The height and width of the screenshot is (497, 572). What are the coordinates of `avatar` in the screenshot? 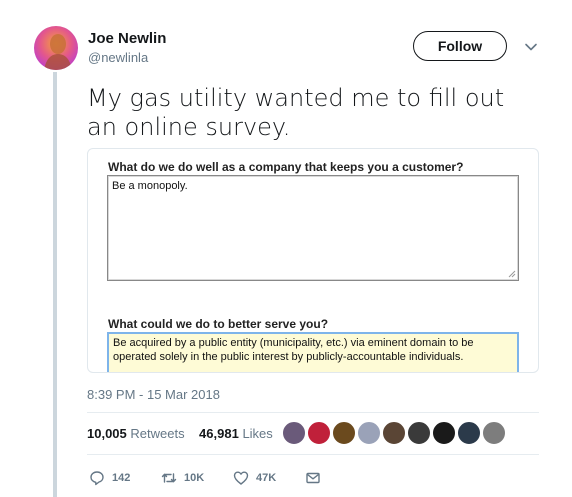 It's located at (56, 48).